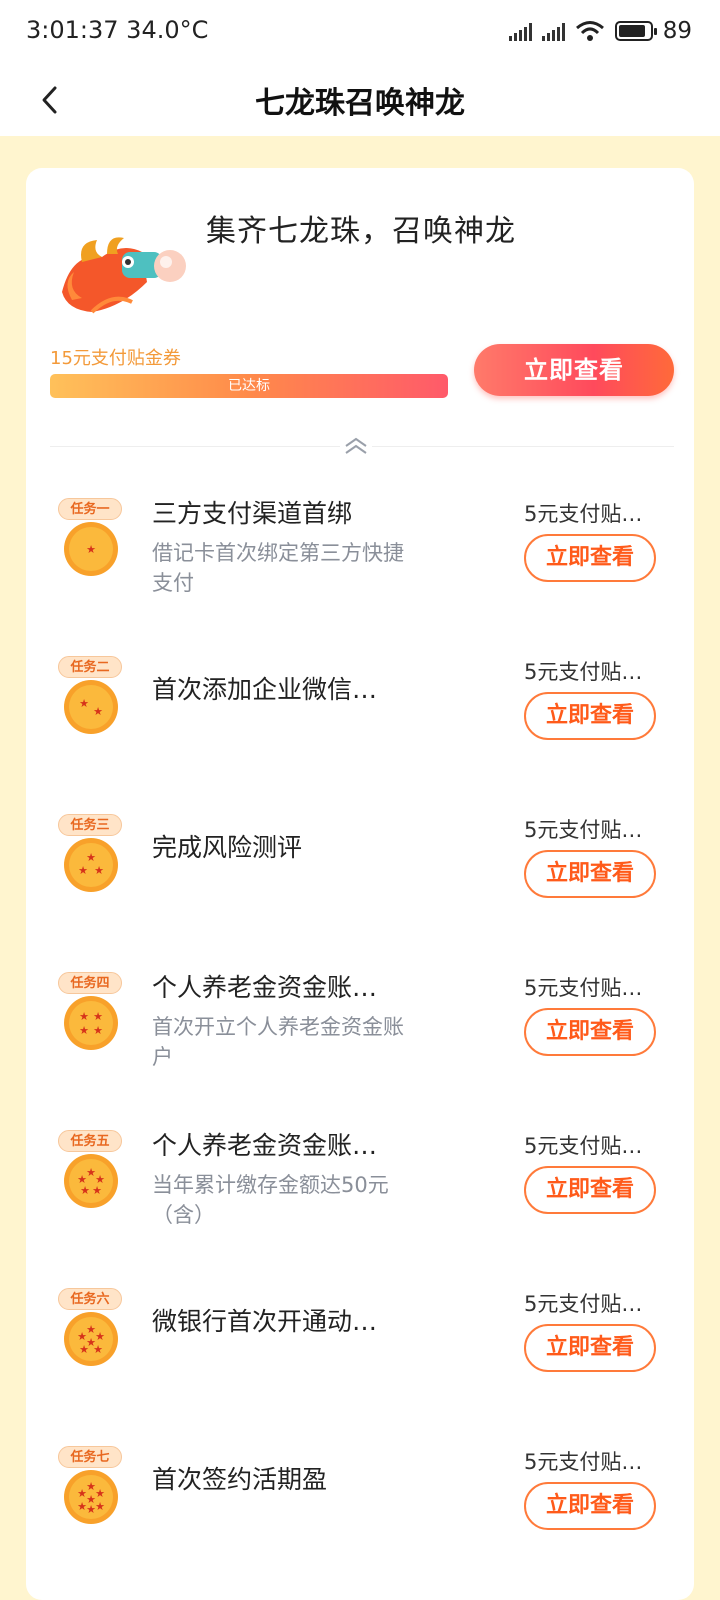  Describe the element at coordinates (360, 894) in the screenshot. I see `task-row: 任务三 ★ ★ ★ 完成风险测评 5元支付贴… 立即查看` at that location.